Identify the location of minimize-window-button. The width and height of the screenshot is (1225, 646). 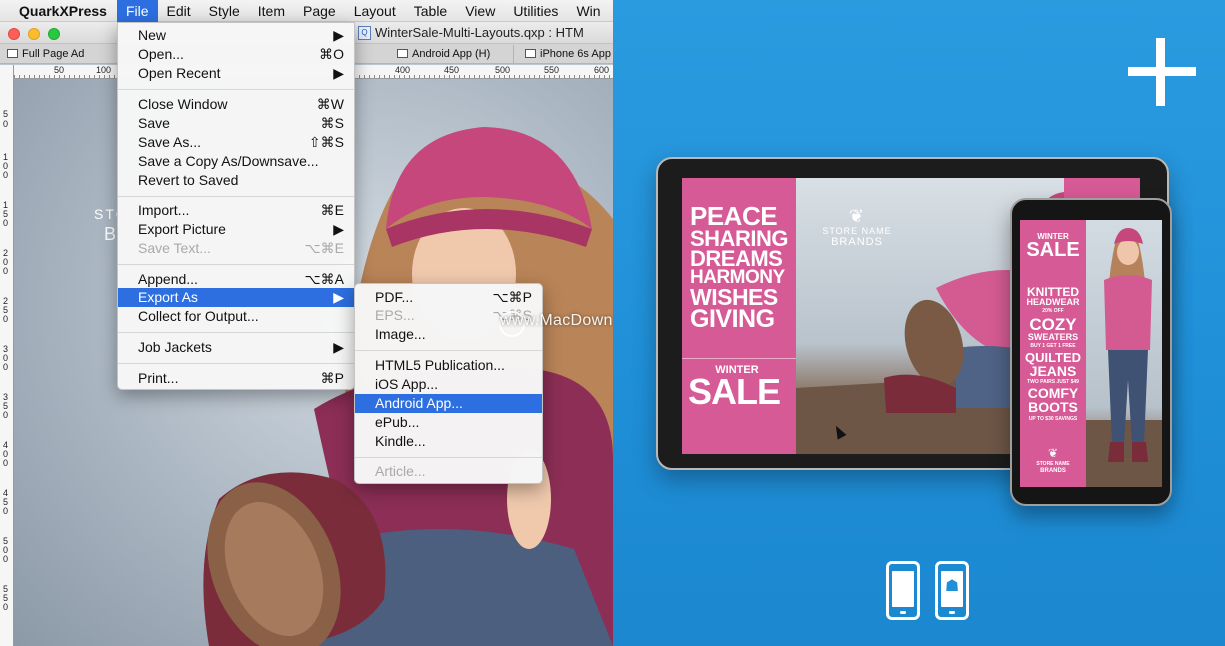
(34, 34).